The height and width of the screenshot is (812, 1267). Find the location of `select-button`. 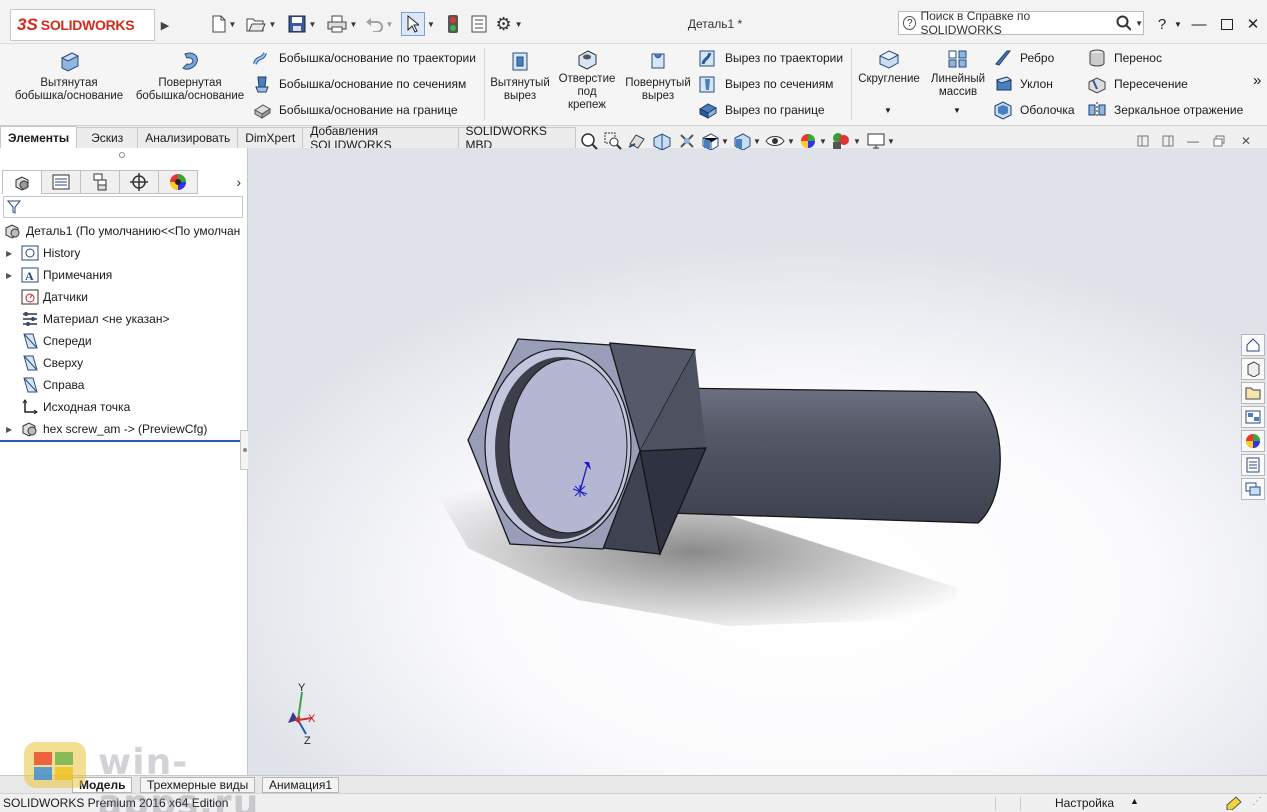

select-button is located at coordinates (413, 24).